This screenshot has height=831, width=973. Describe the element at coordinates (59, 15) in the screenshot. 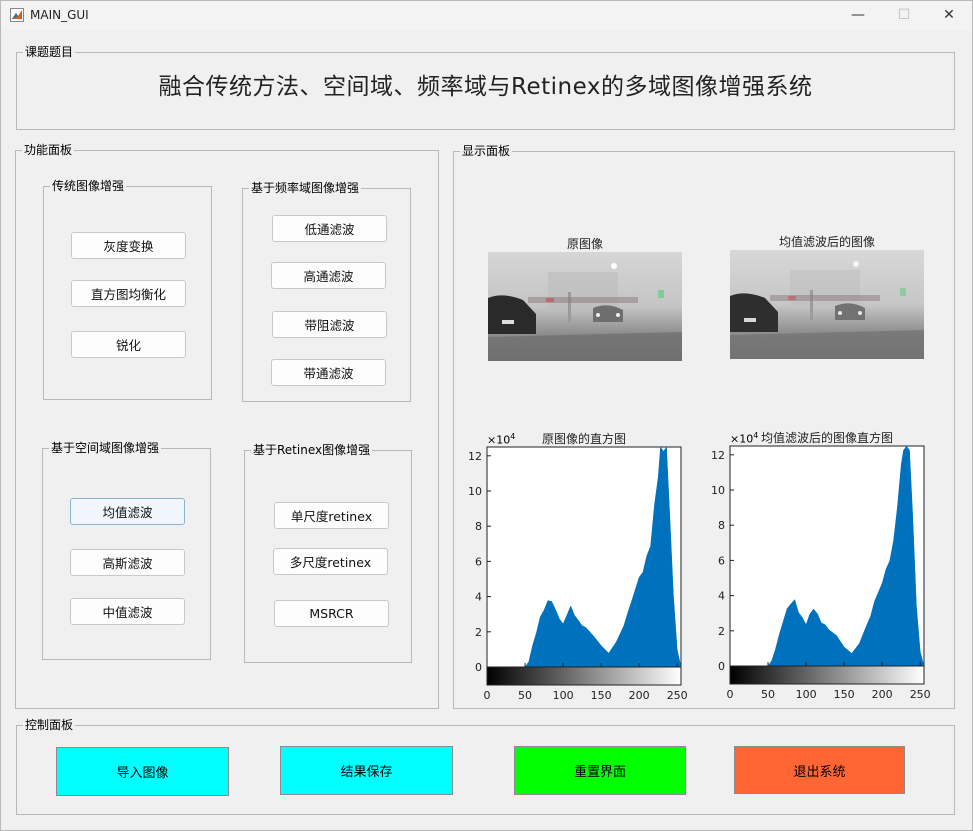

I see `window-title: MAIN_GUI` at that location.